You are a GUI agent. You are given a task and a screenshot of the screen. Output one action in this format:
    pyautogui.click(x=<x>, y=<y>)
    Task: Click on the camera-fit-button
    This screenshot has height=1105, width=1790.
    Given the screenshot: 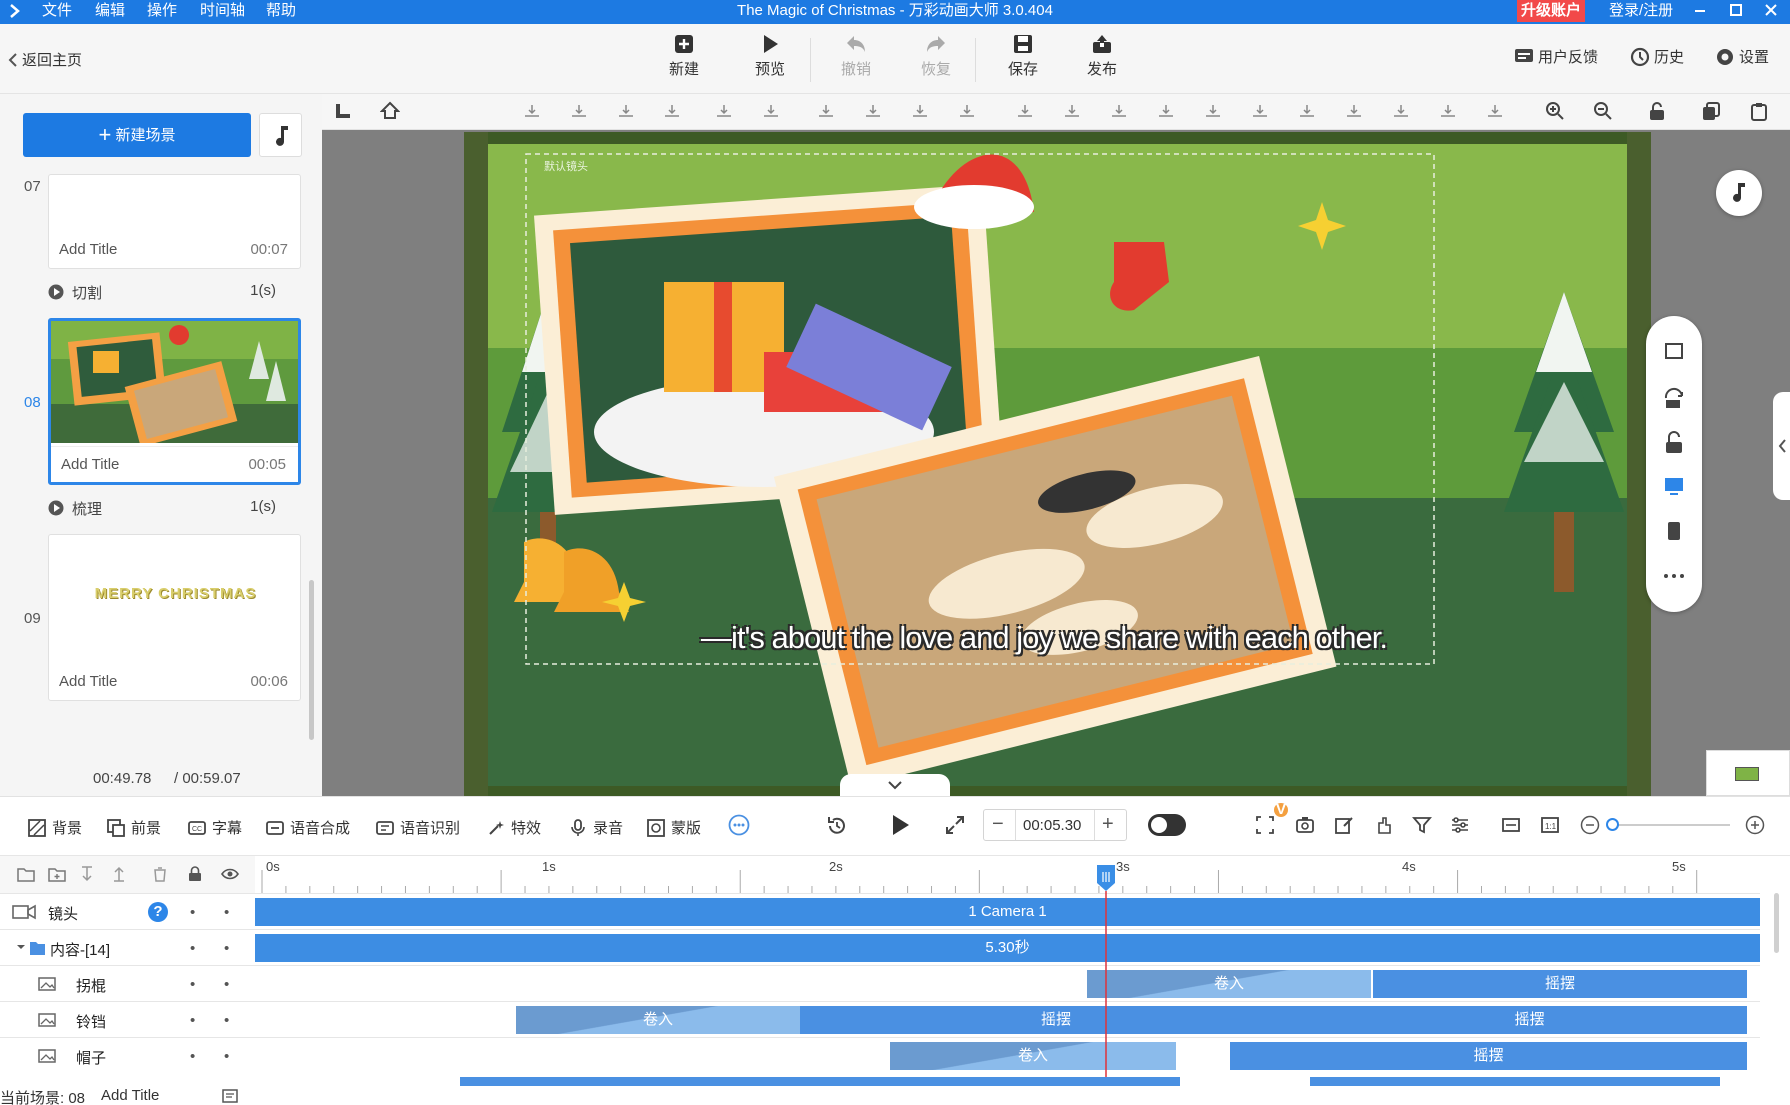 What is the action you would take?
    pyautogui.click(x=1265, y=825)
    